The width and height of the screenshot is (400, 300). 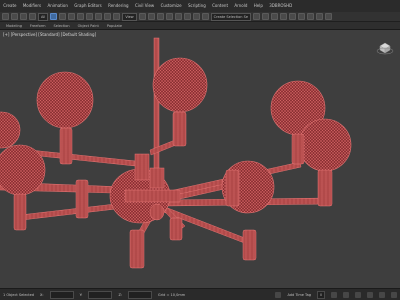 What do you see at coordinates (72, 16) in the screenshot?
I see `rect-selection-icon` at bounding box center [72, 16].